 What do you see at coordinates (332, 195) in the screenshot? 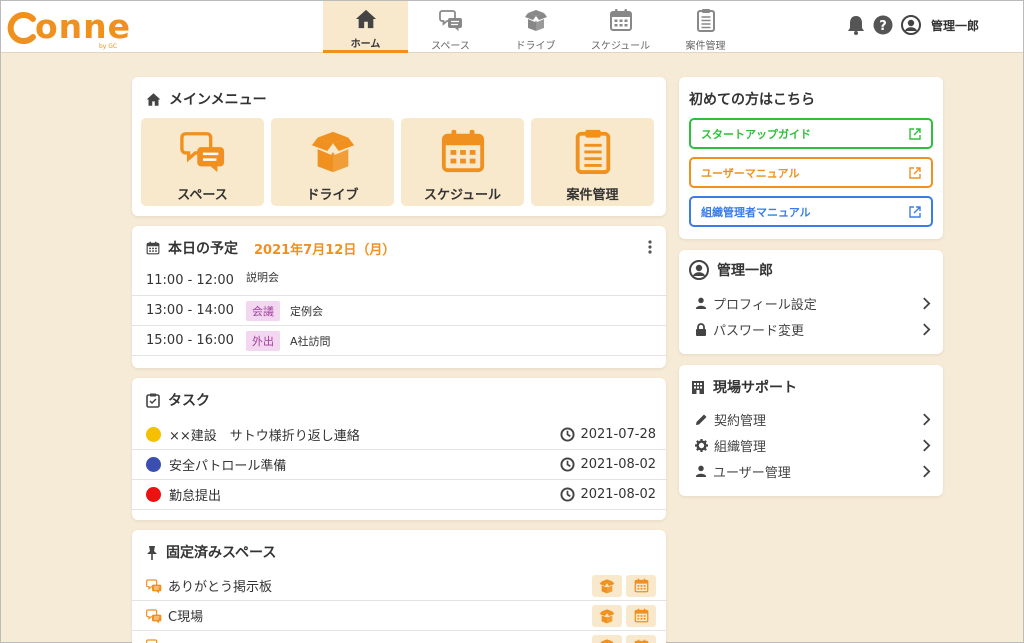
I see `tile-label: ドライブ` at bounding box center [332, 195].